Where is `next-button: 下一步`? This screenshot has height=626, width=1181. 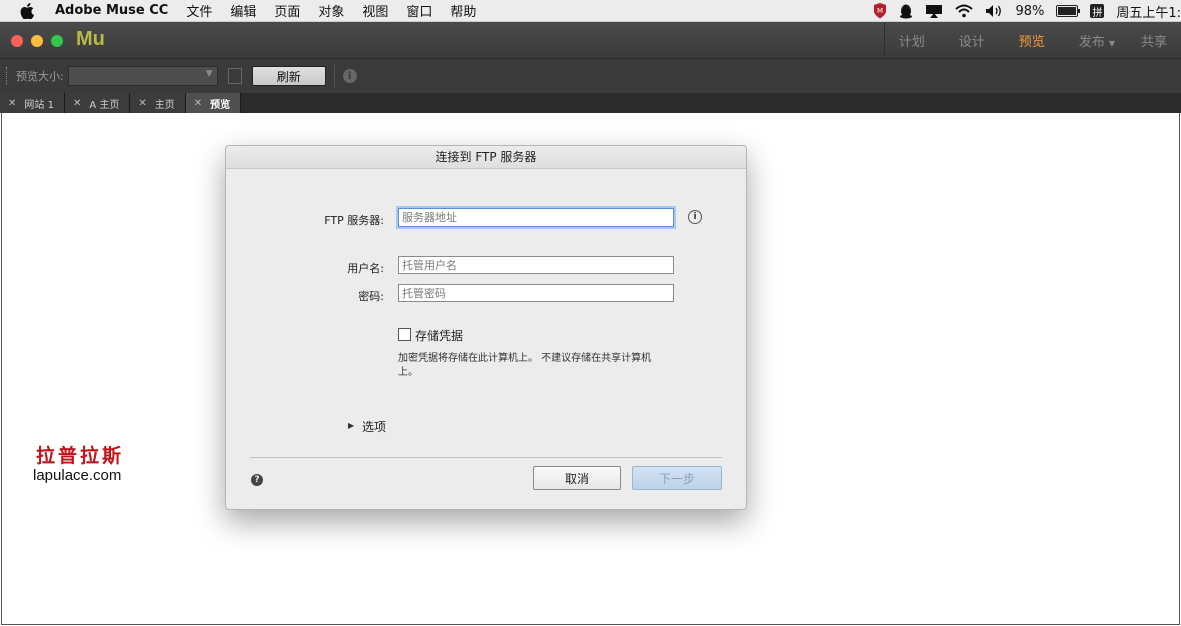
next-button: 下一步 is located at coordinates (677, 478).